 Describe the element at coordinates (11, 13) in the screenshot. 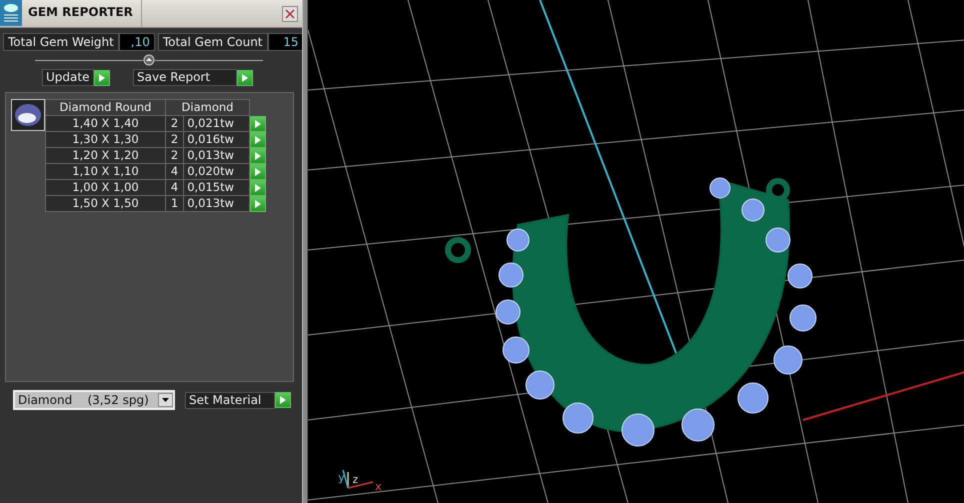

I see `app-logo-icon` at that location.